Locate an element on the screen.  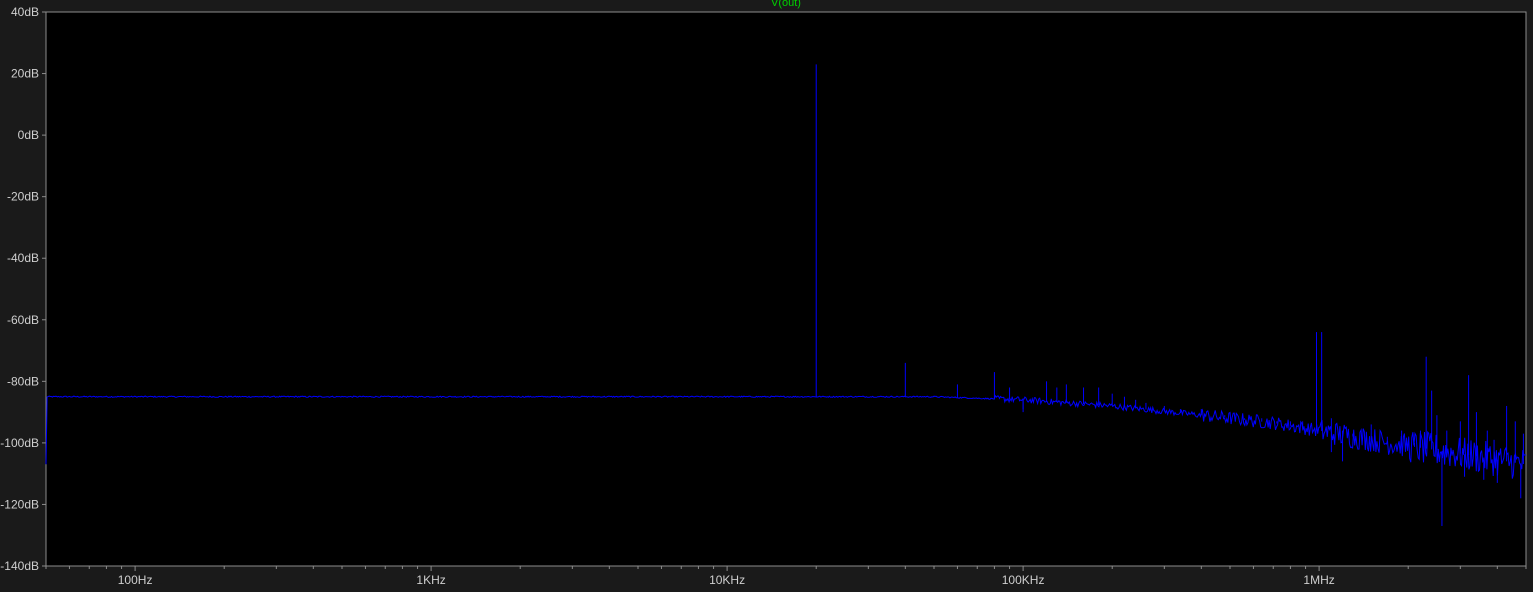
y-tick-label: -20dB is located at coordinates (23, 197).